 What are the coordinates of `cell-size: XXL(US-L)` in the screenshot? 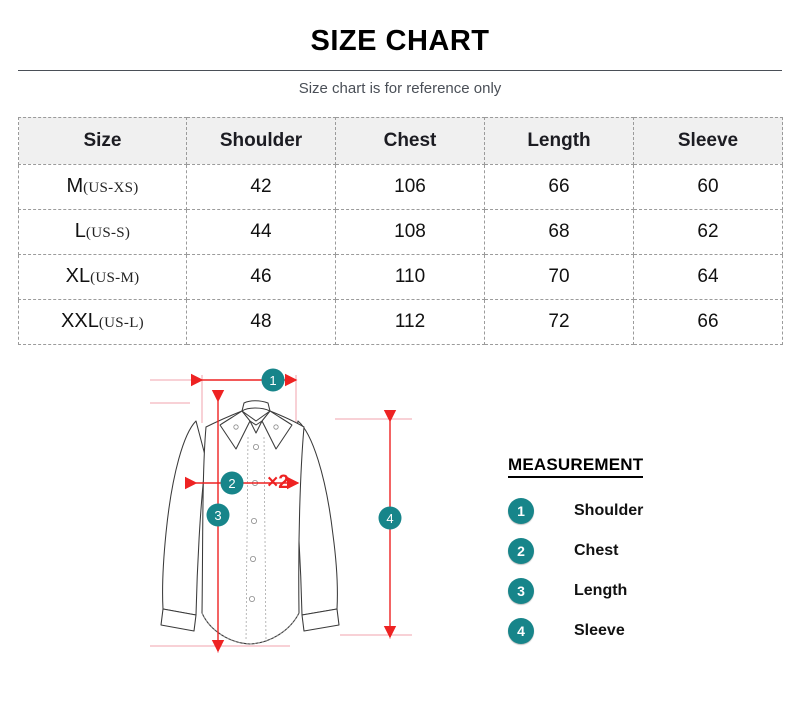 It's located at (102, 321).